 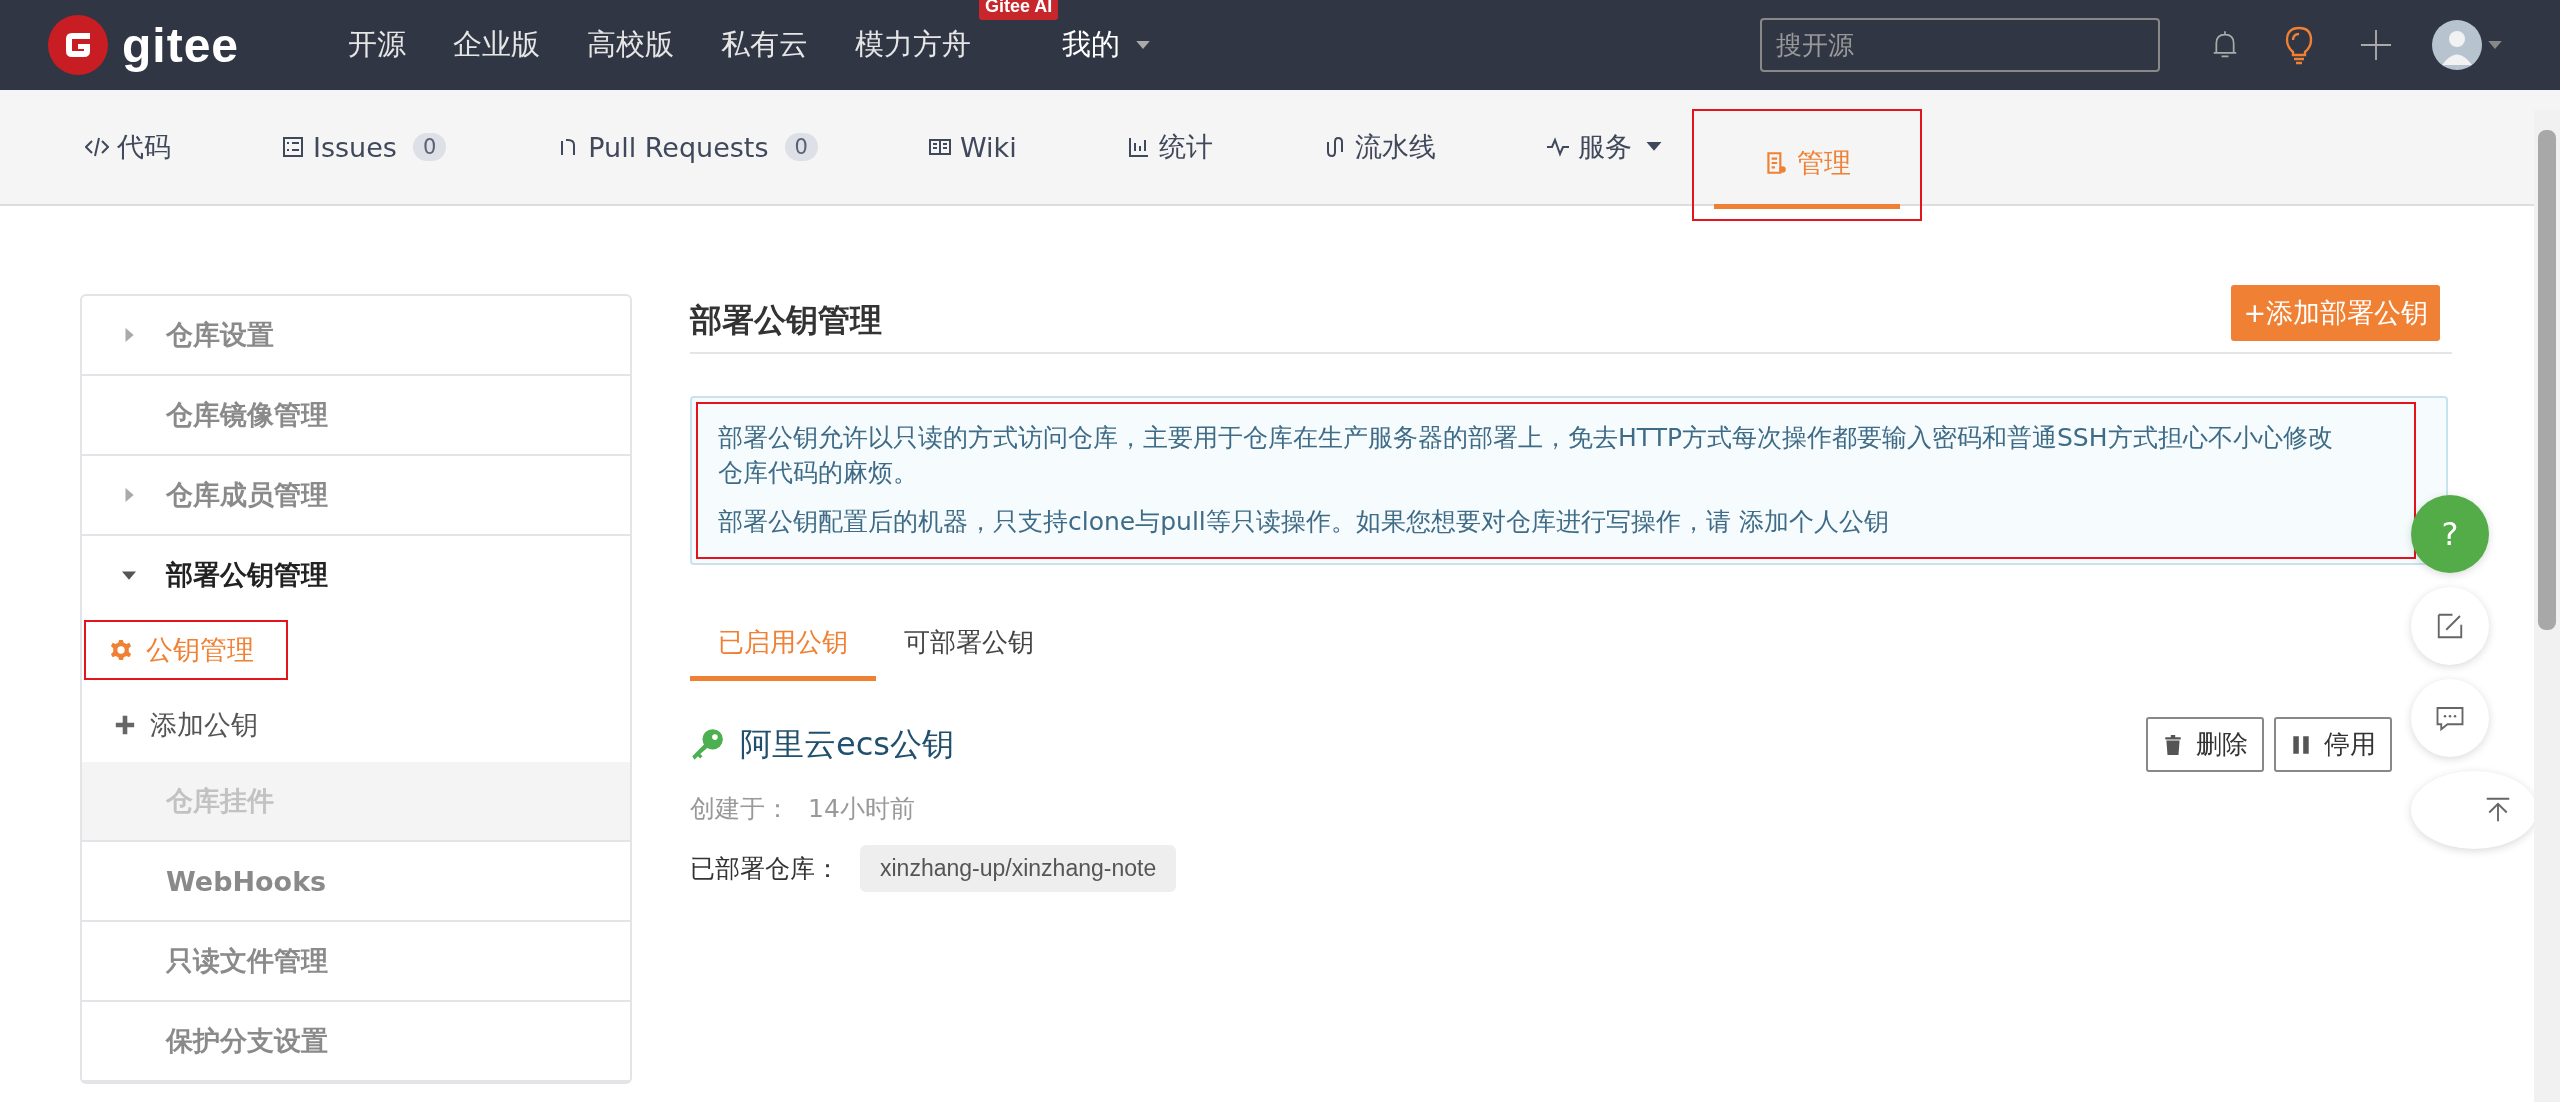 What do you see at coordinates (356, 575) in the screenshot?
I see `sidebar-item: 部署公钥管理` at bounding box center [356, 575].